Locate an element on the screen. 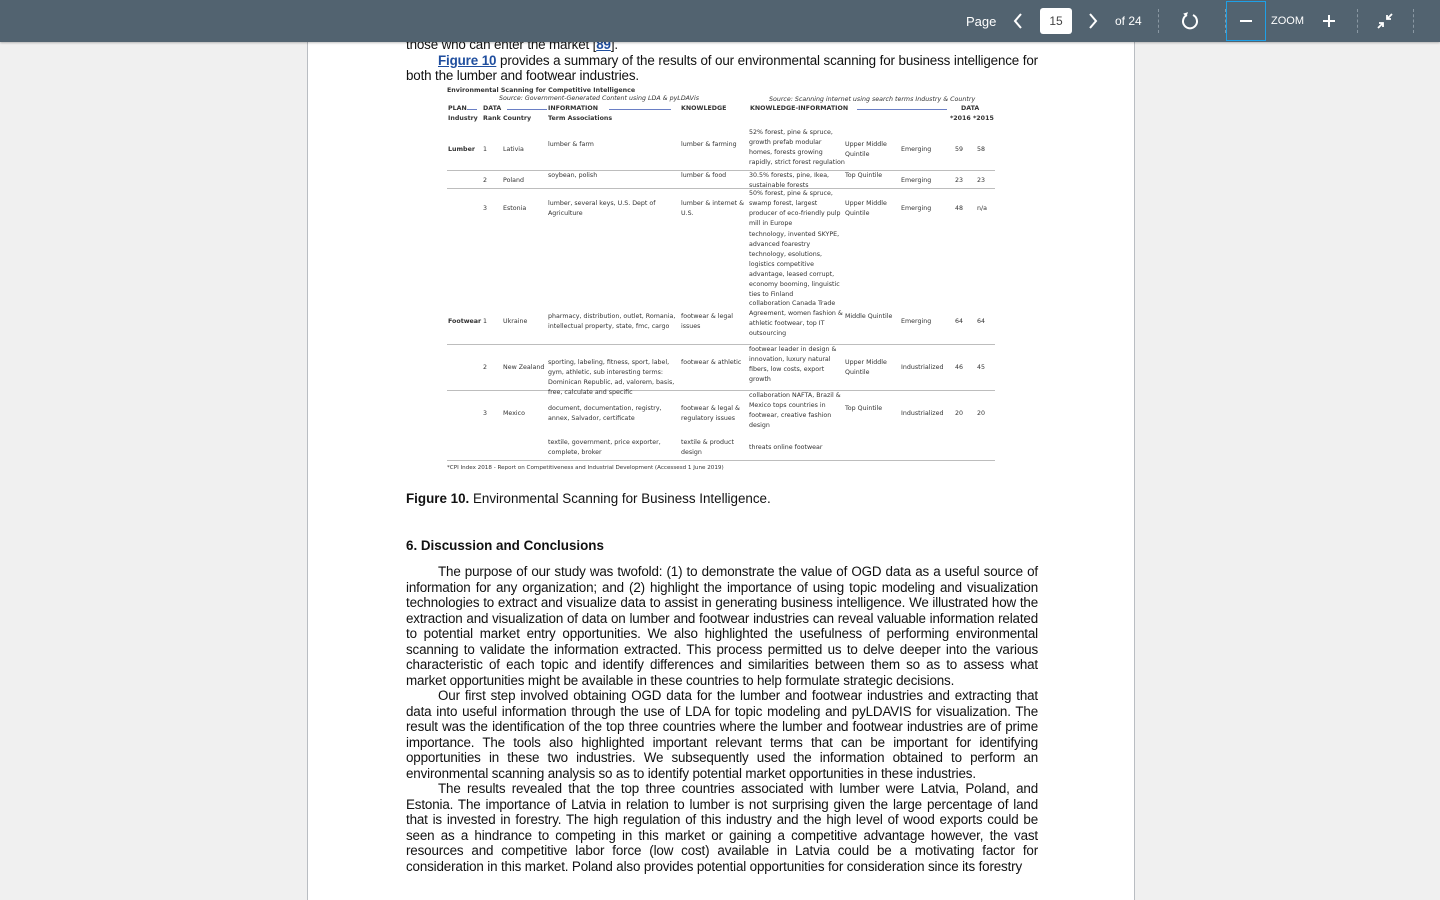 This screenshot has height=900, width=1440. terms-cell: soybean, polish is located at coordinates (573, 175).